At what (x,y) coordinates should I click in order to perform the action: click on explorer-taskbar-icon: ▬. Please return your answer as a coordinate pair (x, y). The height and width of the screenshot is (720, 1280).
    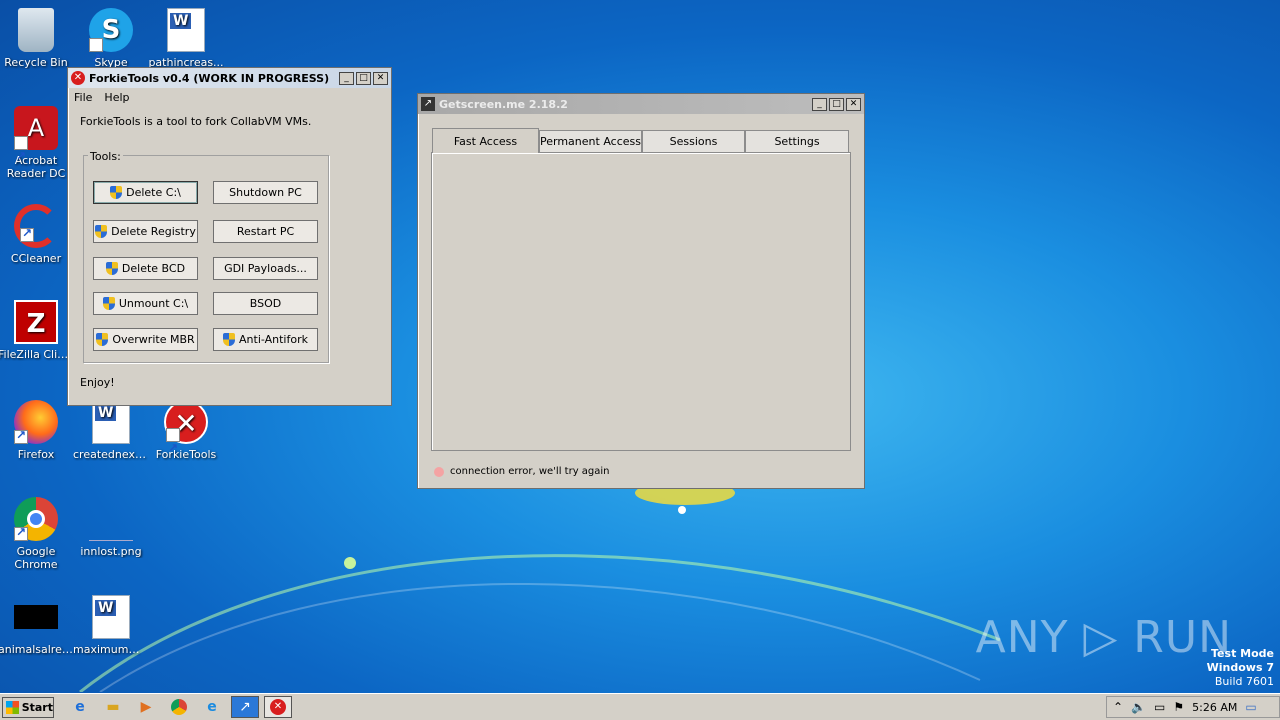
    Looking at the image, I should click on (113, 707).